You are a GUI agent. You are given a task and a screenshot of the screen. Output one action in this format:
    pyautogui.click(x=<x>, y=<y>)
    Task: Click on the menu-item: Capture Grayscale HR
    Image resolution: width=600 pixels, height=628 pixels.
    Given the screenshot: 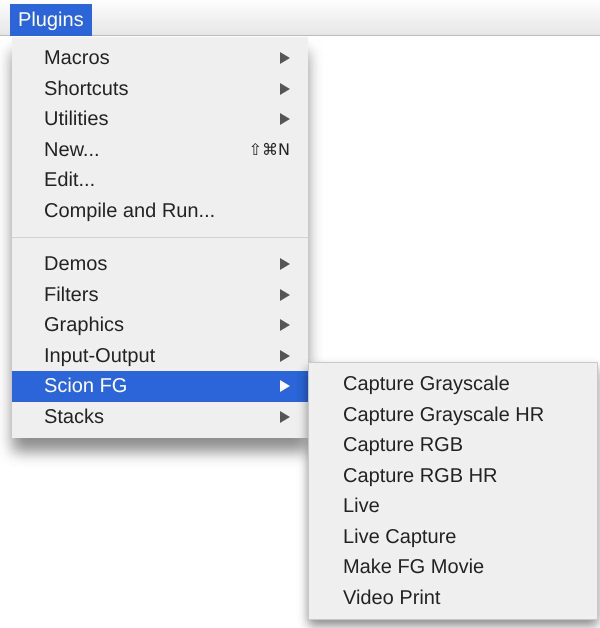 What is the action you would take?
    pyautogui.click(x=453, y=415)
    